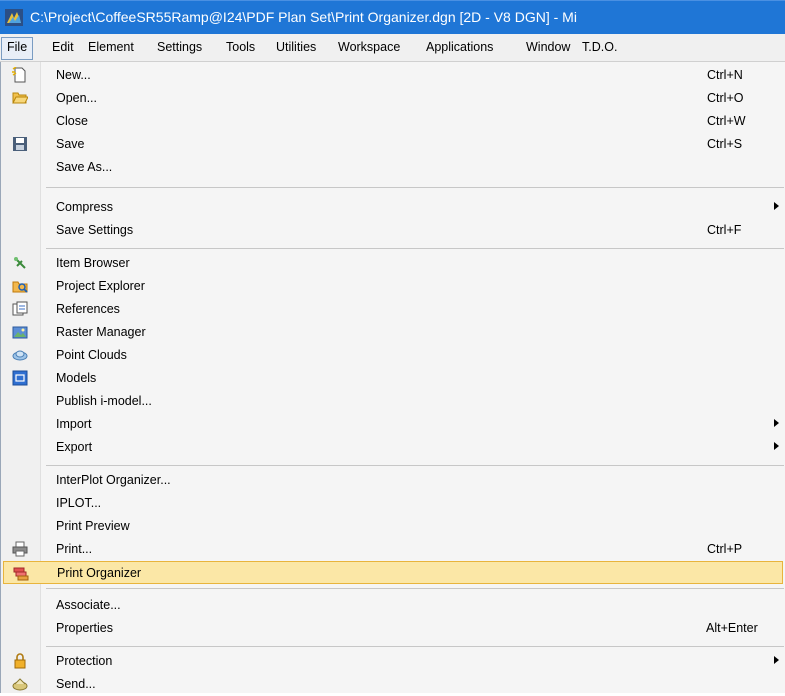 The width and height of the screenshot is (785, 696). What do you see at coordinates (20, 287) in the screenshot?
I see `project-explorer-icon` at bounding box center [20, 287].